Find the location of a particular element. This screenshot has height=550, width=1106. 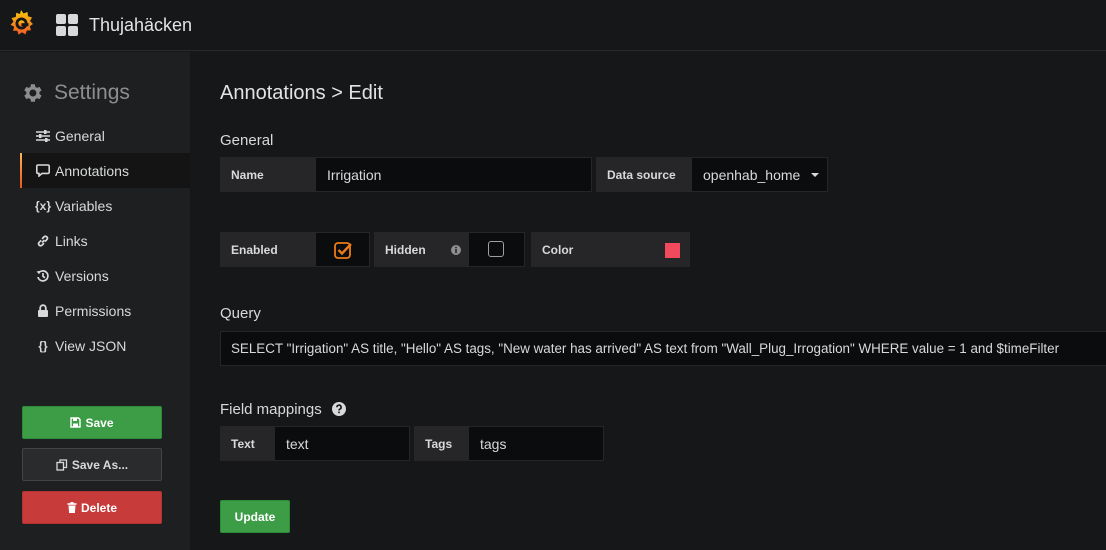

sidebar-item-label: Variables is located at coordinates (84, 205).